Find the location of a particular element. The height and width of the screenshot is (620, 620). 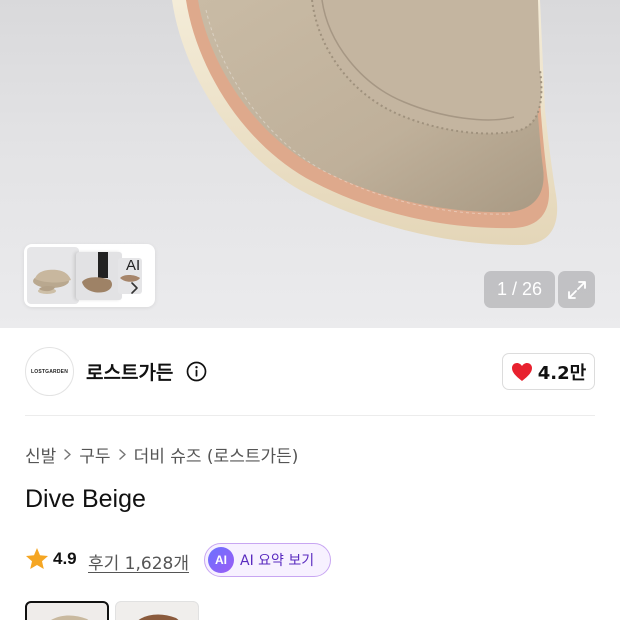

like-button: 4.2만 is located at coordinates (548, 371).